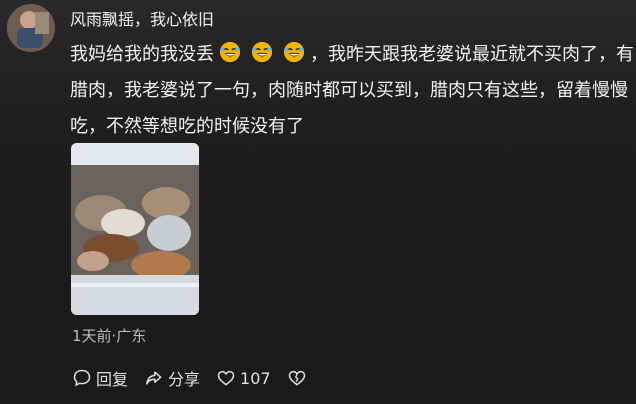 The width and height of the screenshot is (636, 404). What do you see at coordinates (142, 54) in the screenshot?
I see `comment-text-part-1: 我妈给我的我没丢` at bounding box center [142, 54].